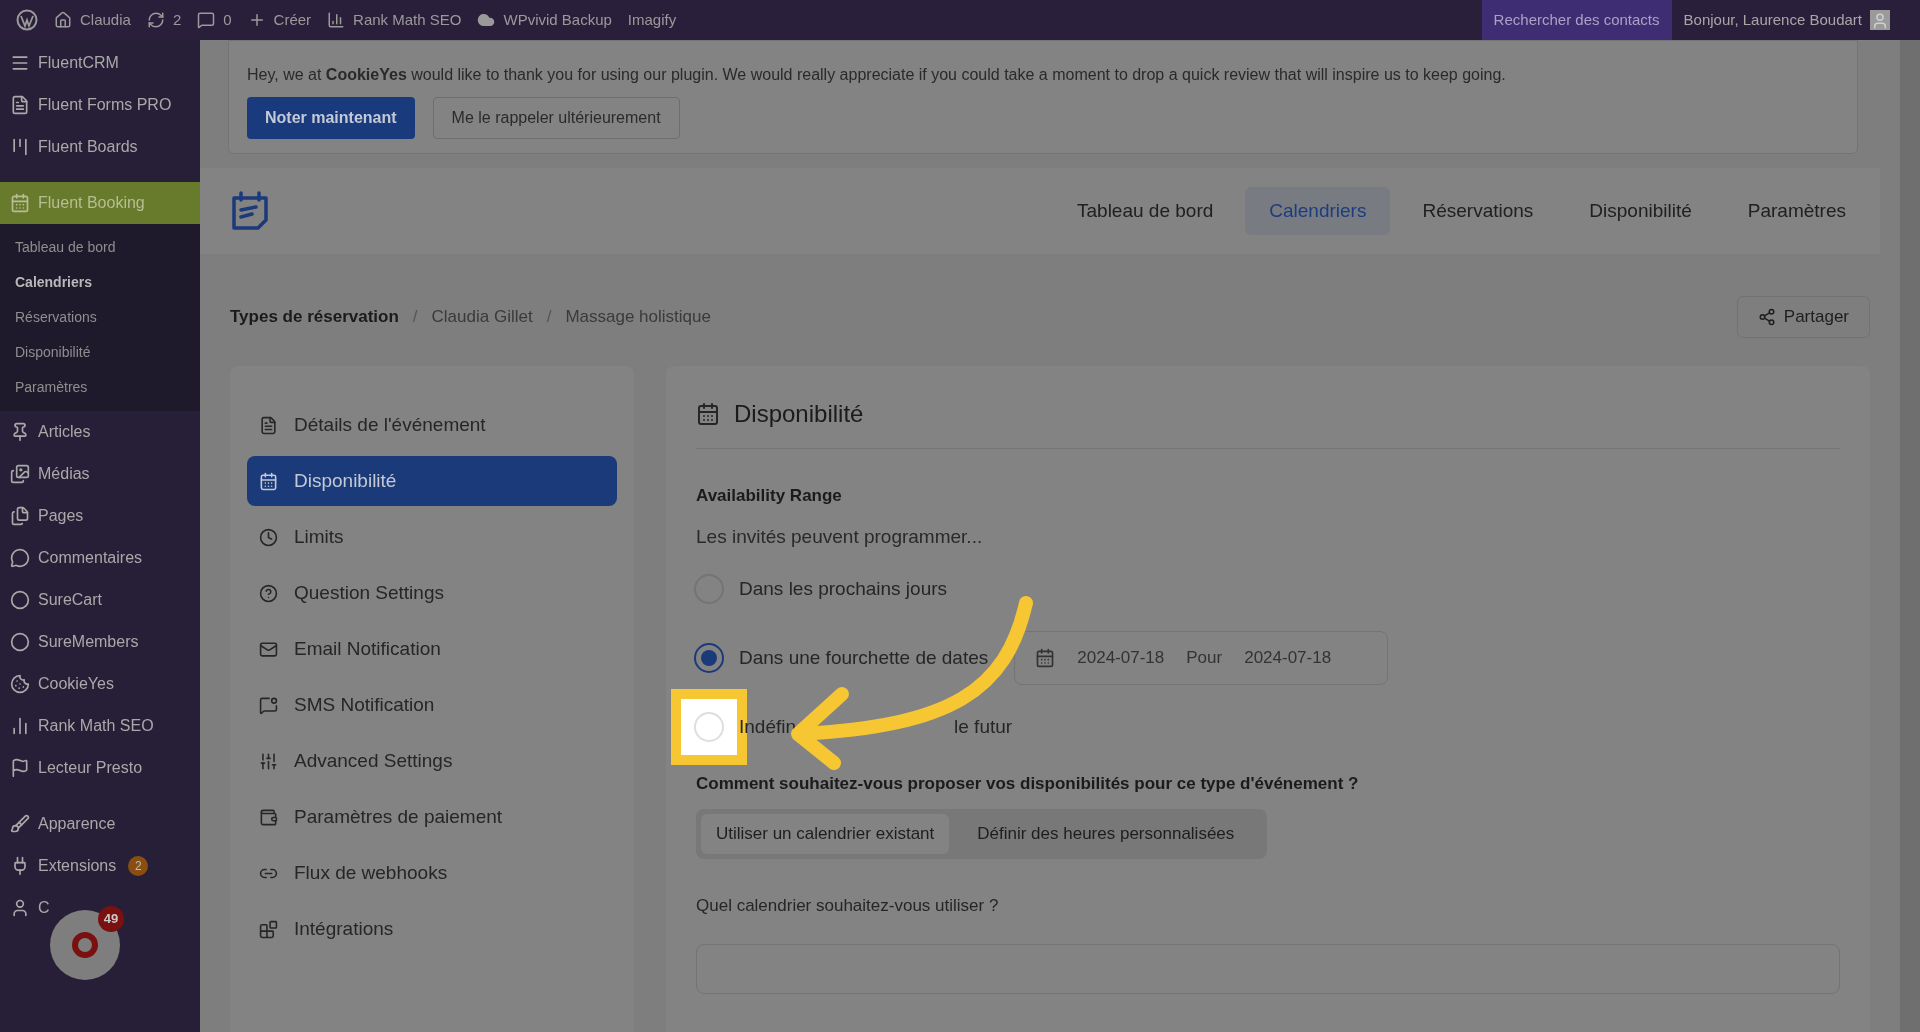 The height and width of the screenshot is (1032, 1920). Describe the element at coordinates (799, 414) in the screenshot. I see `panel-title: Disponibilité` at that location.